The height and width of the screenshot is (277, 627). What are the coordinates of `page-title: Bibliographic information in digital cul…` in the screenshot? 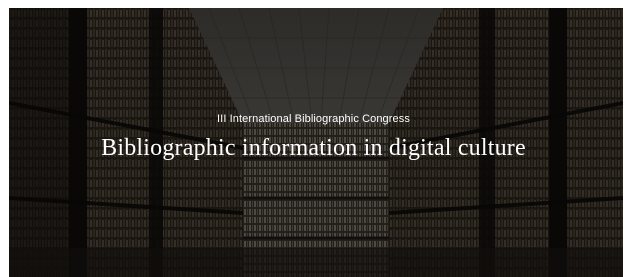 It's located at (313, 148).